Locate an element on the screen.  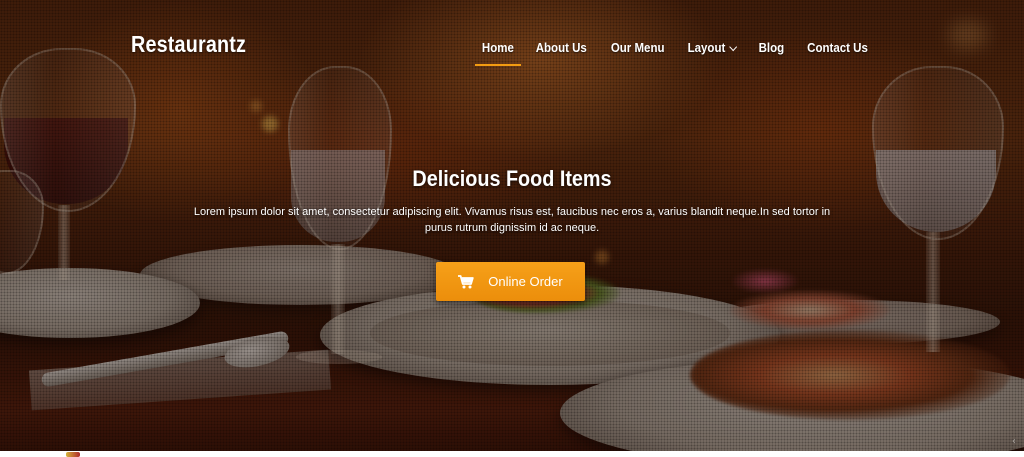
nav-item-about-us: About Us is located at coordinates (561, 48).